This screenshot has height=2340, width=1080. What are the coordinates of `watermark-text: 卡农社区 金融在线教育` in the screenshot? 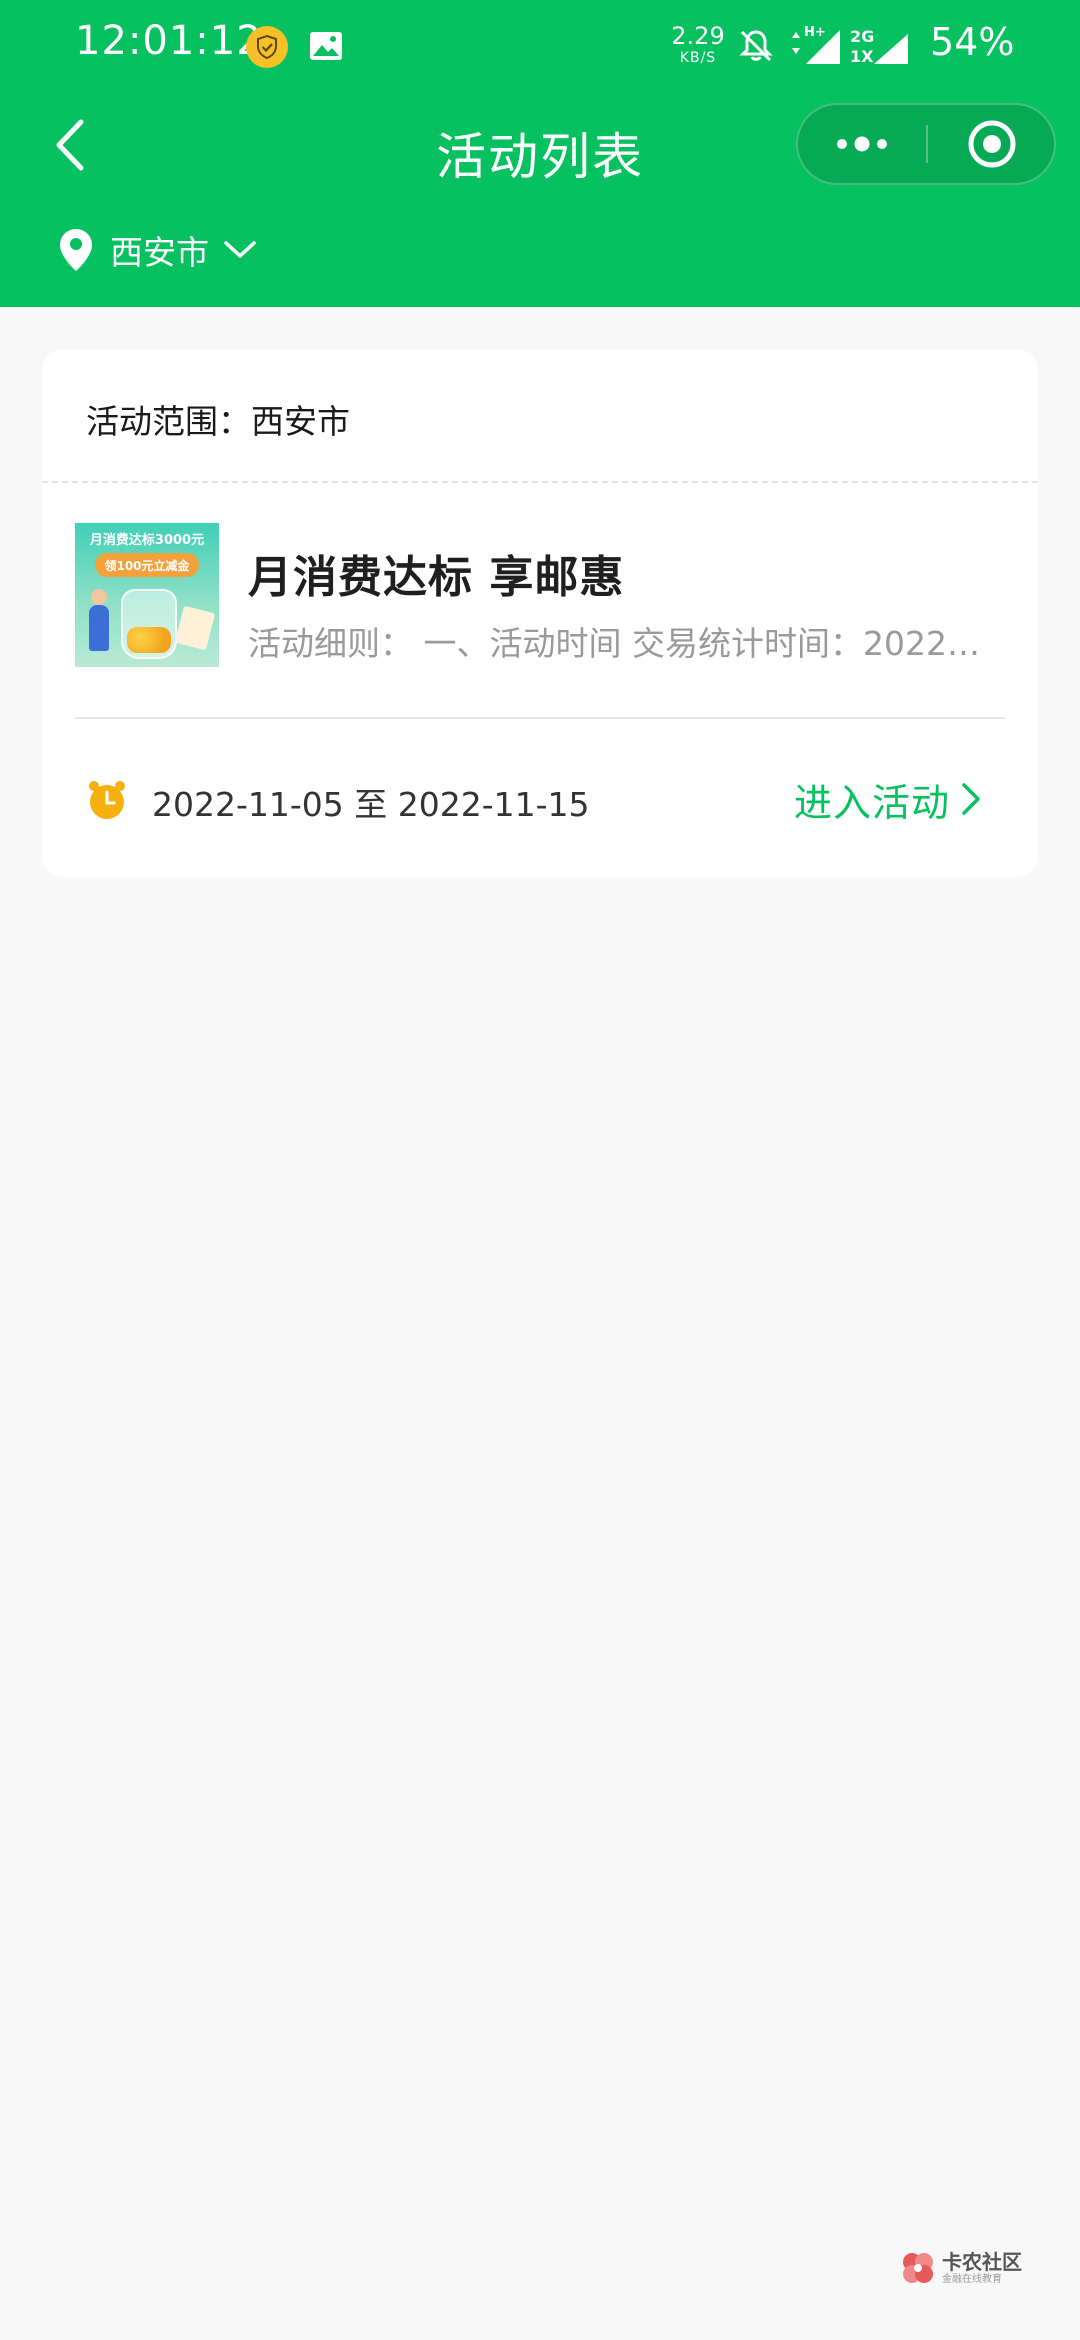 It's located at (982, 2268).